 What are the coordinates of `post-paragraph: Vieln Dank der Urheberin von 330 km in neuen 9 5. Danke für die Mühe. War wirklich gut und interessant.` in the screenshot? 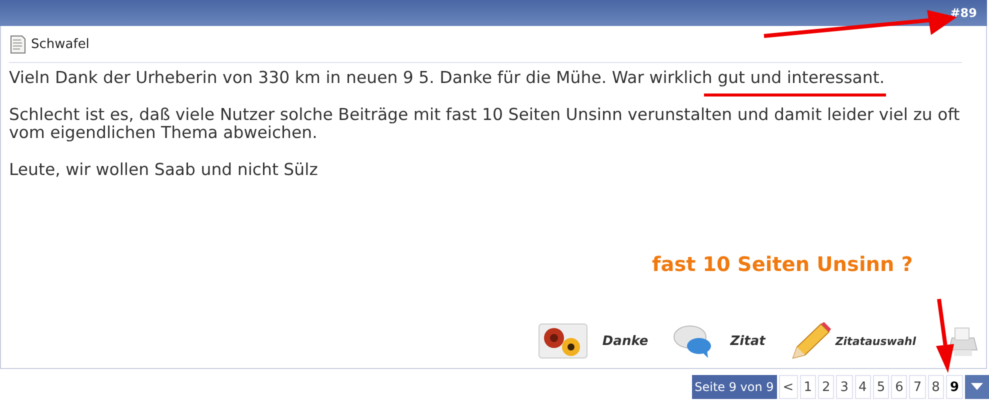 It's located at (447, 78).